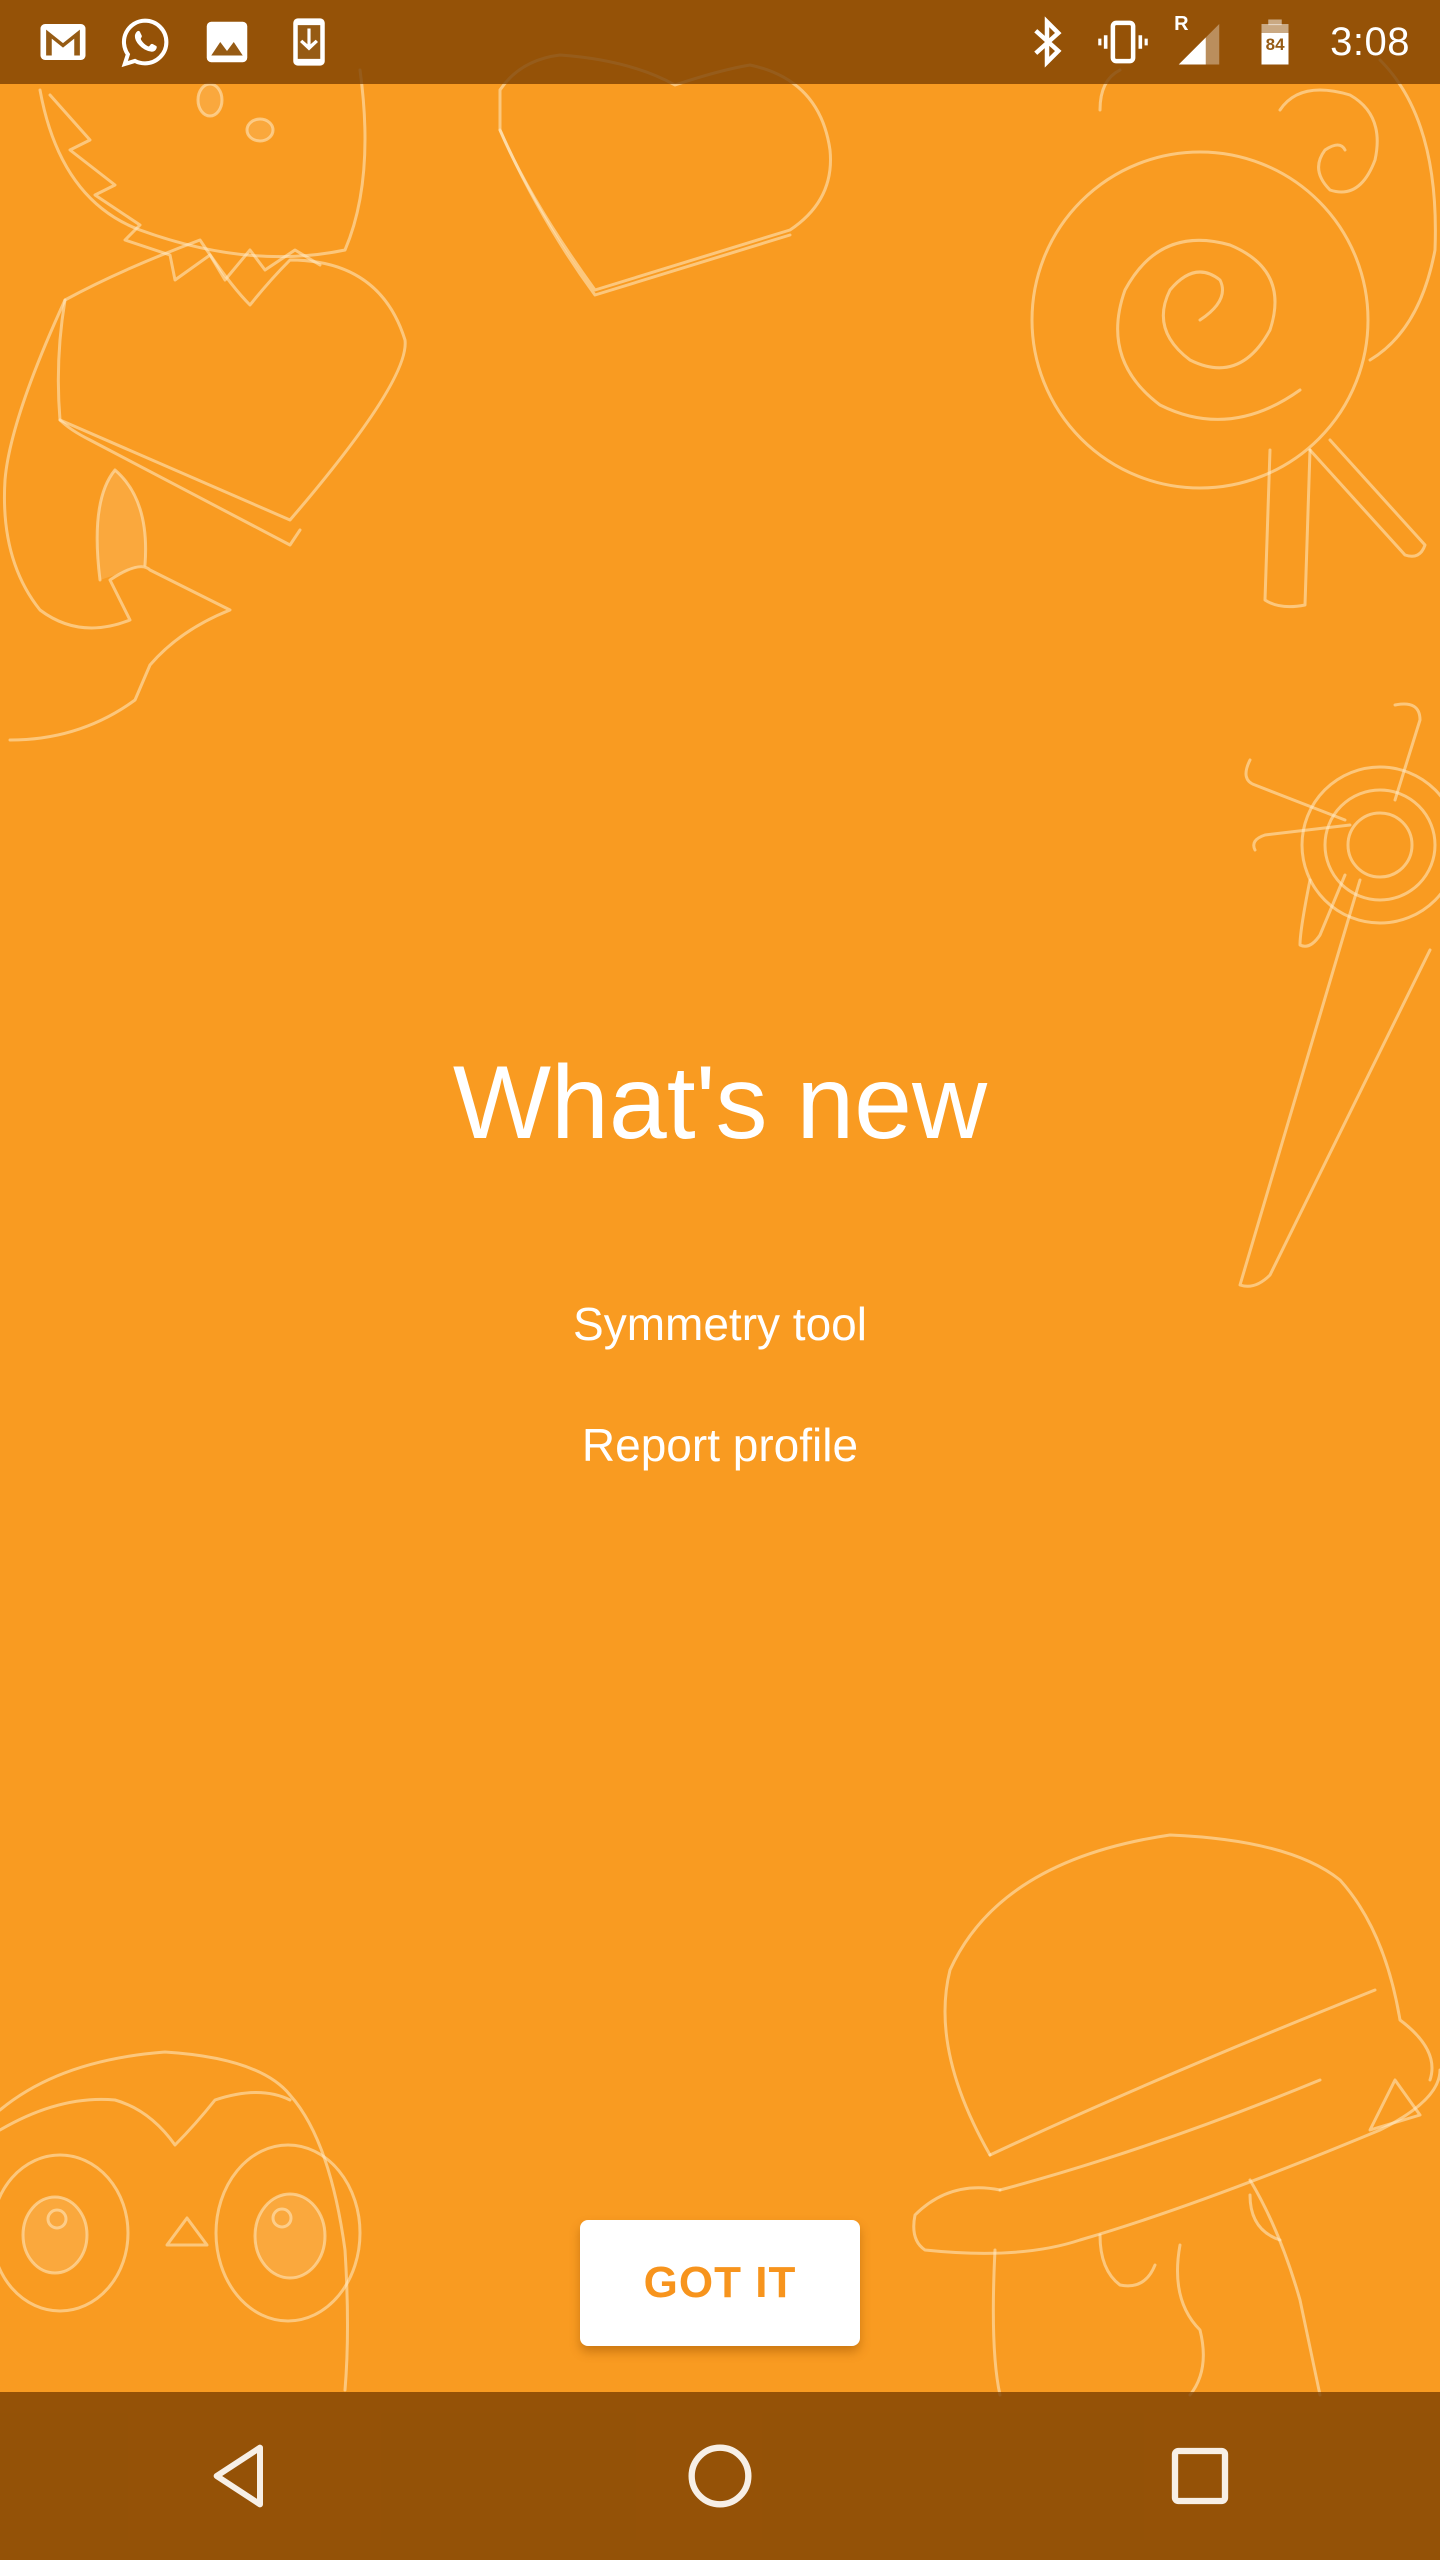  I want to click on back-button, so click(240, 2476).